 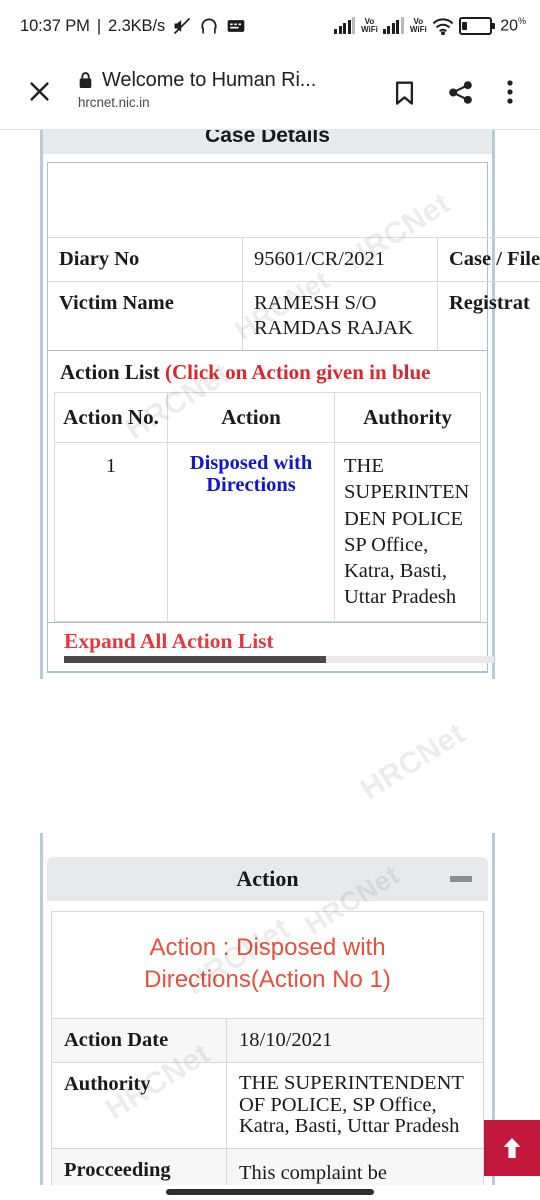 I want to click on action-list-title-text: Action List, so click(x=112, y=372).